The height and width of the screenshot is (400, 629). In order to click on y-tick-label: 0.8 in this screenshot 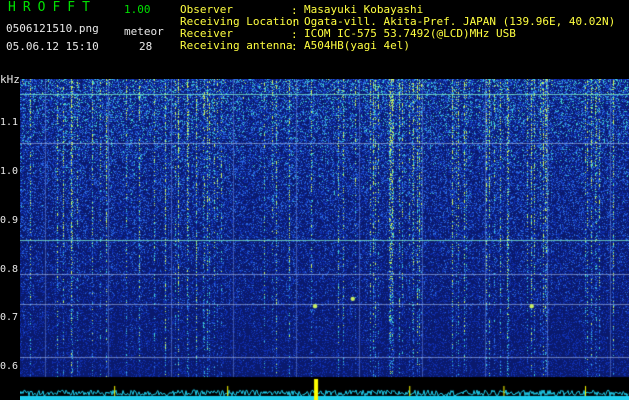, I will do `click(9, 269)`.